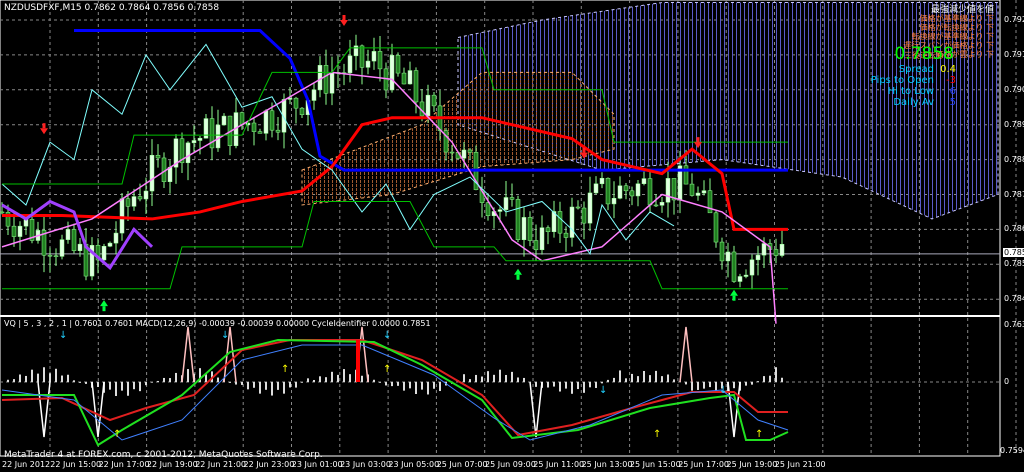 The image size is (1024, 472). What do you see at coordinates (1014, 194) in the screenshot?
I see `price-axis-label: 0.7875` at bounding box center [1014, 194].